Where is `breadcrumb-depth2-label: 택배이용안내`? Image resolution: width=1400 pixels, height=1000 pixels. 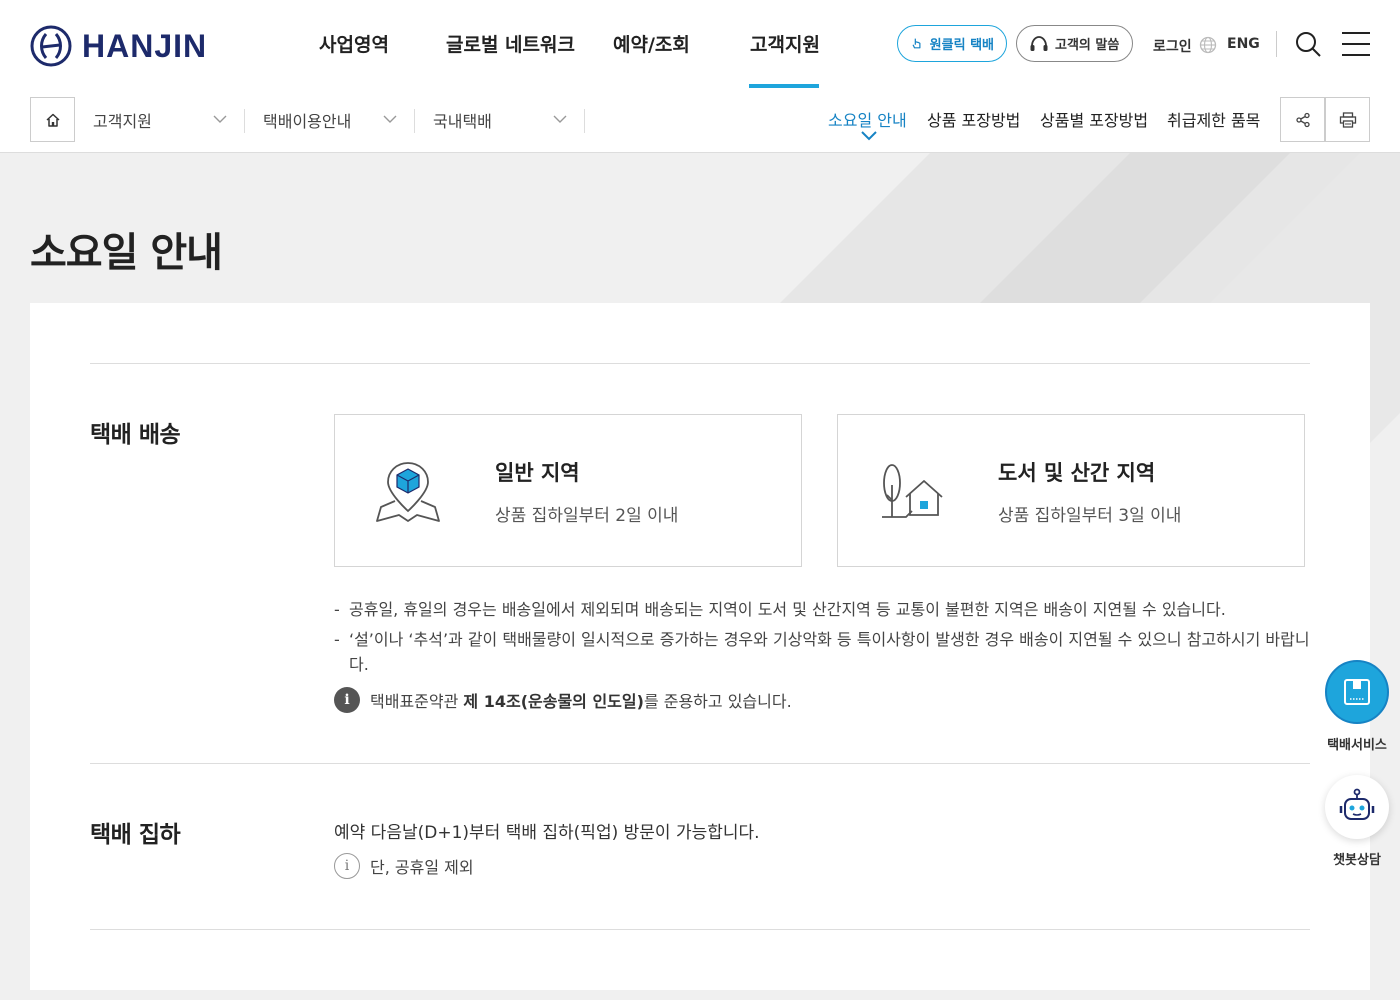 breadcrumb-depth2-label: 택배이용안내 is located at coordinates (307, 121).